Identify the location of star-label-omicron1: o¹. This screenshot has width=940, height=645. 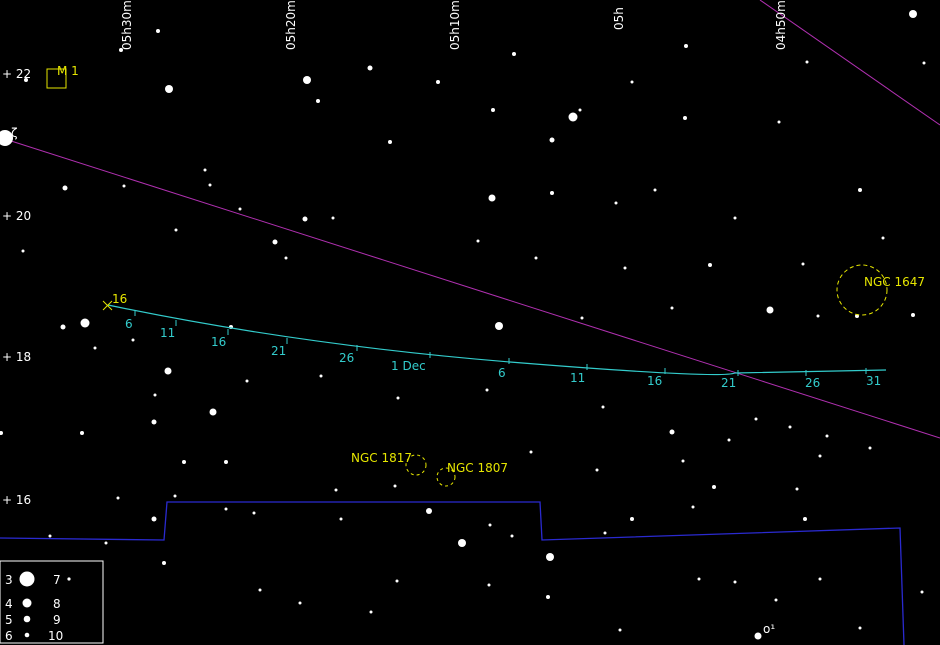
(769, 629).